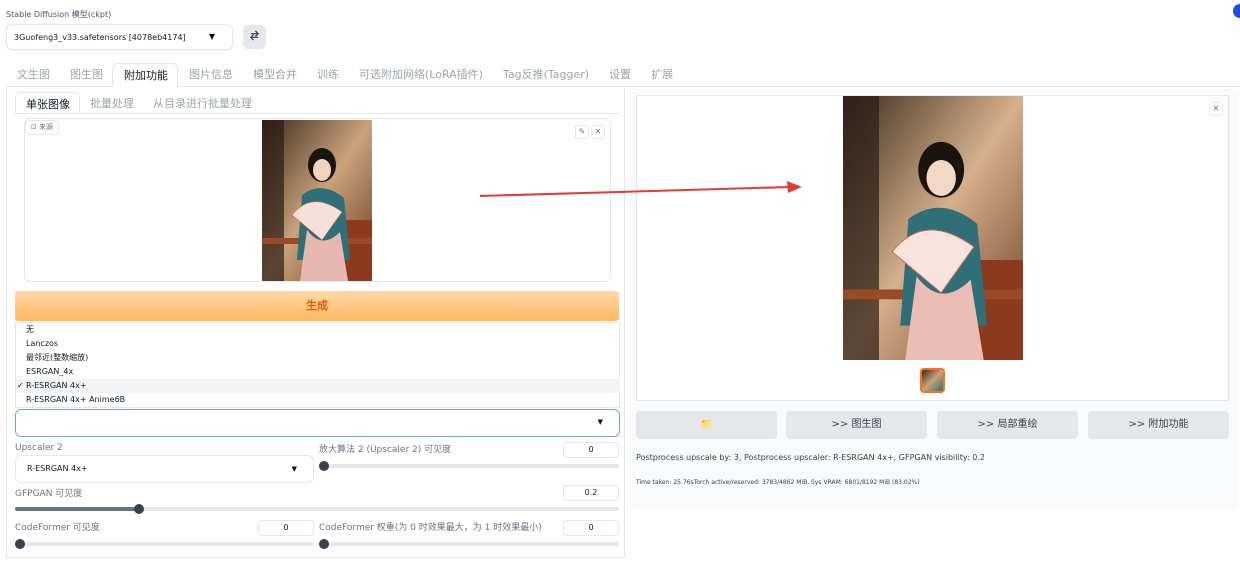  What do you see at coordinates (1158, 425) in the screenshot?
I see `send-to-extras-button: >> 附加功能` at bounding box center [1158, 425].